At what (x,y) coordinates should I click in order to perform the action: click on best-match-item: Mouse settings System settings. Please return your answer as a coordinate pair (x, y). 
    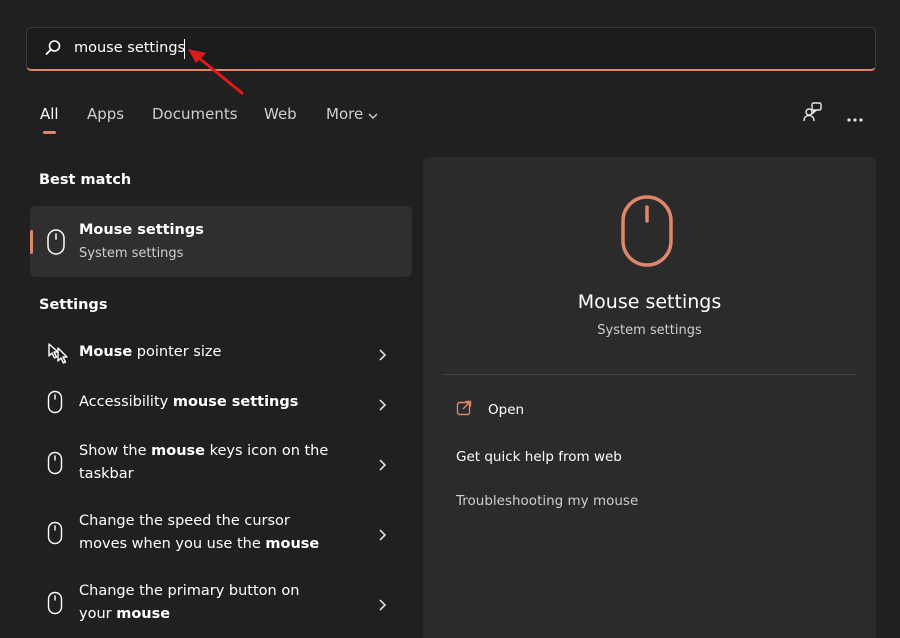
    Looking at the image, I should click on (221, 241).